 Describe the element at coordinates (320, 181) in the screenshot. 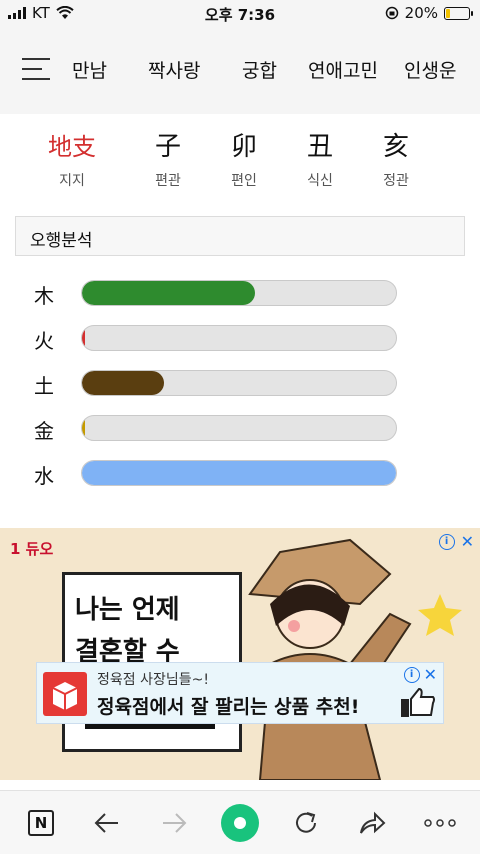

I see `pillar-sub: 식신` at that location.